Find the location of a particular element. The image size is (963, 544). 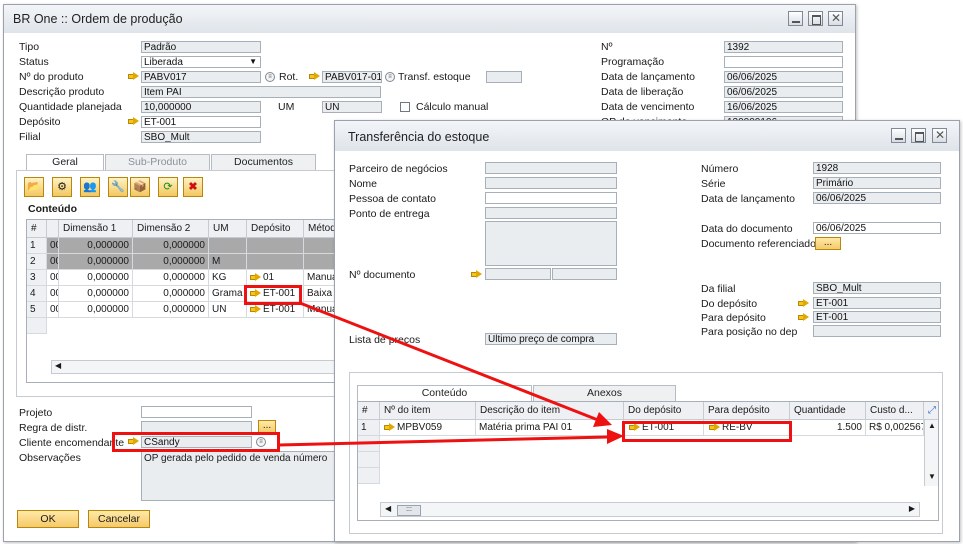

cancel-button: Cancelar is located at coordinates (119, 519).